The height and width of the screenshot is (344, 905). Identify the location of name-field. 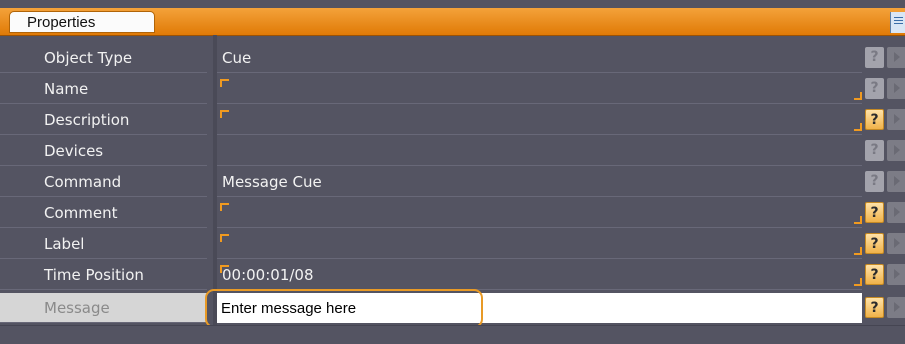
(539, 89).